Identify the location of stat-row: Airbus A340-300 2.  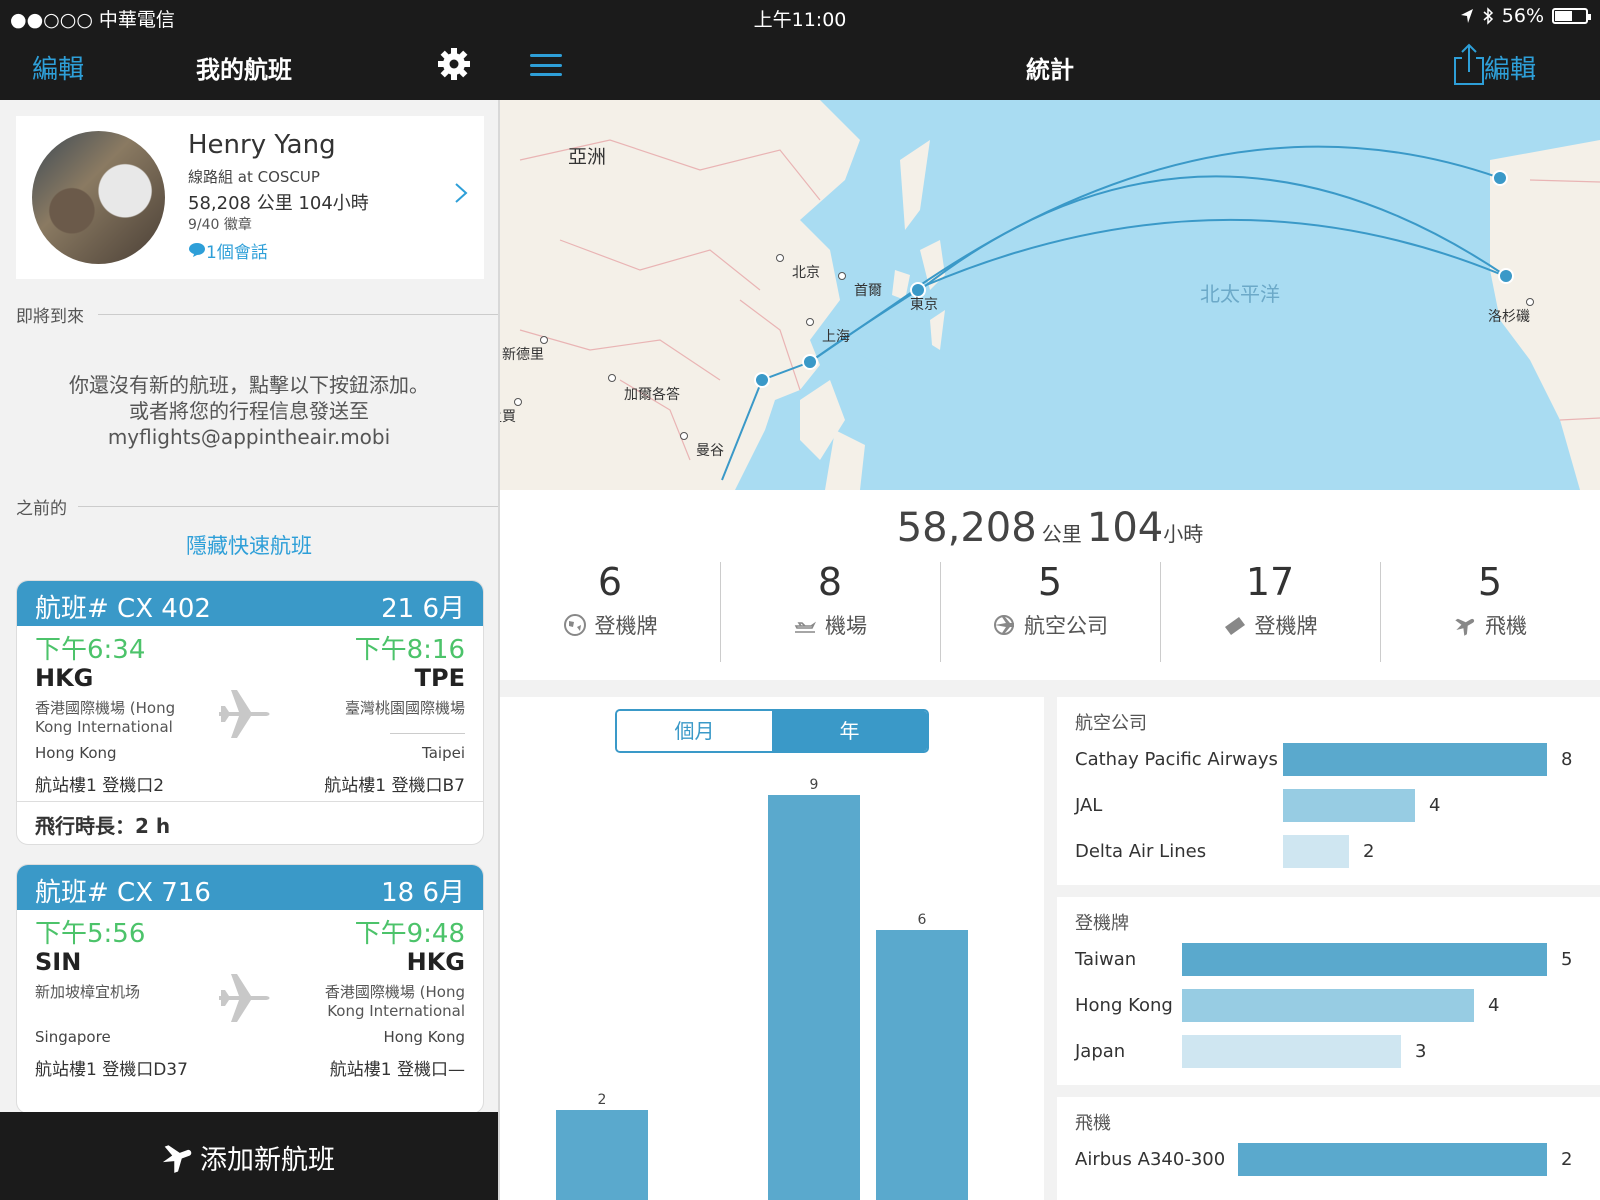
(1335, 1160).